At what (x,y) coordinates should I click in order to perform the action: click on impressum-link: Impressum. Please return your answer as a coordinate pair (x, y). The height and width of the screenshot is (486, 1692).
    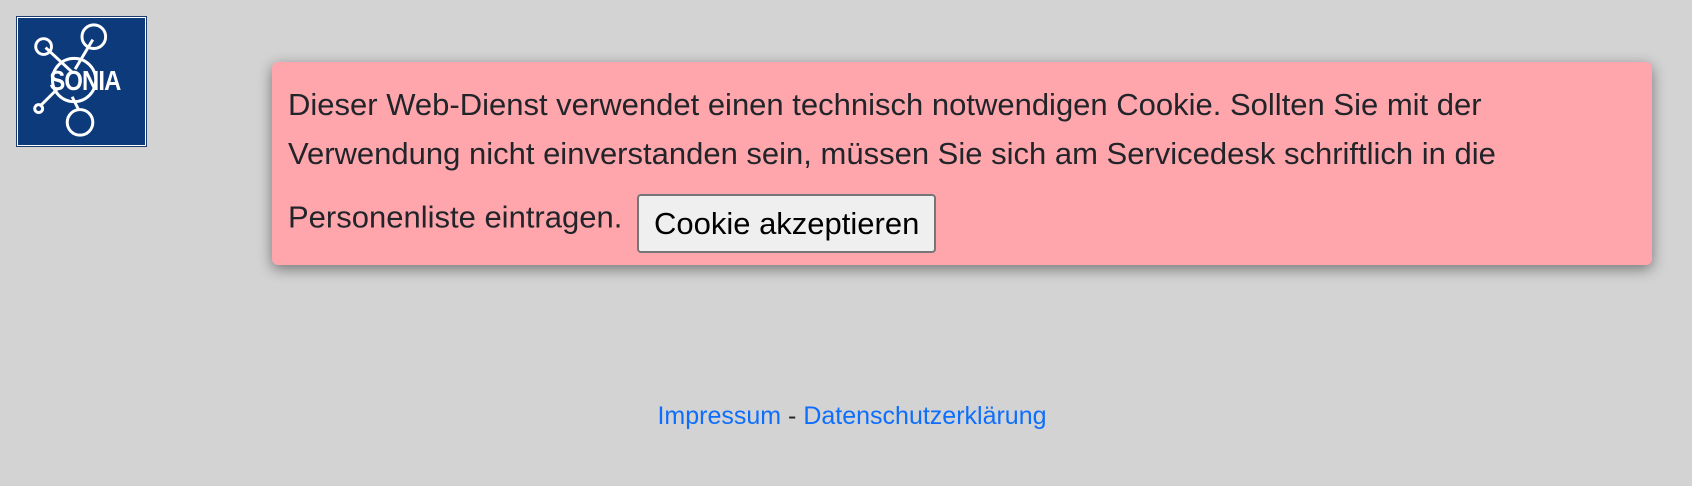
    Looking at the image, I should click on (719, 416).